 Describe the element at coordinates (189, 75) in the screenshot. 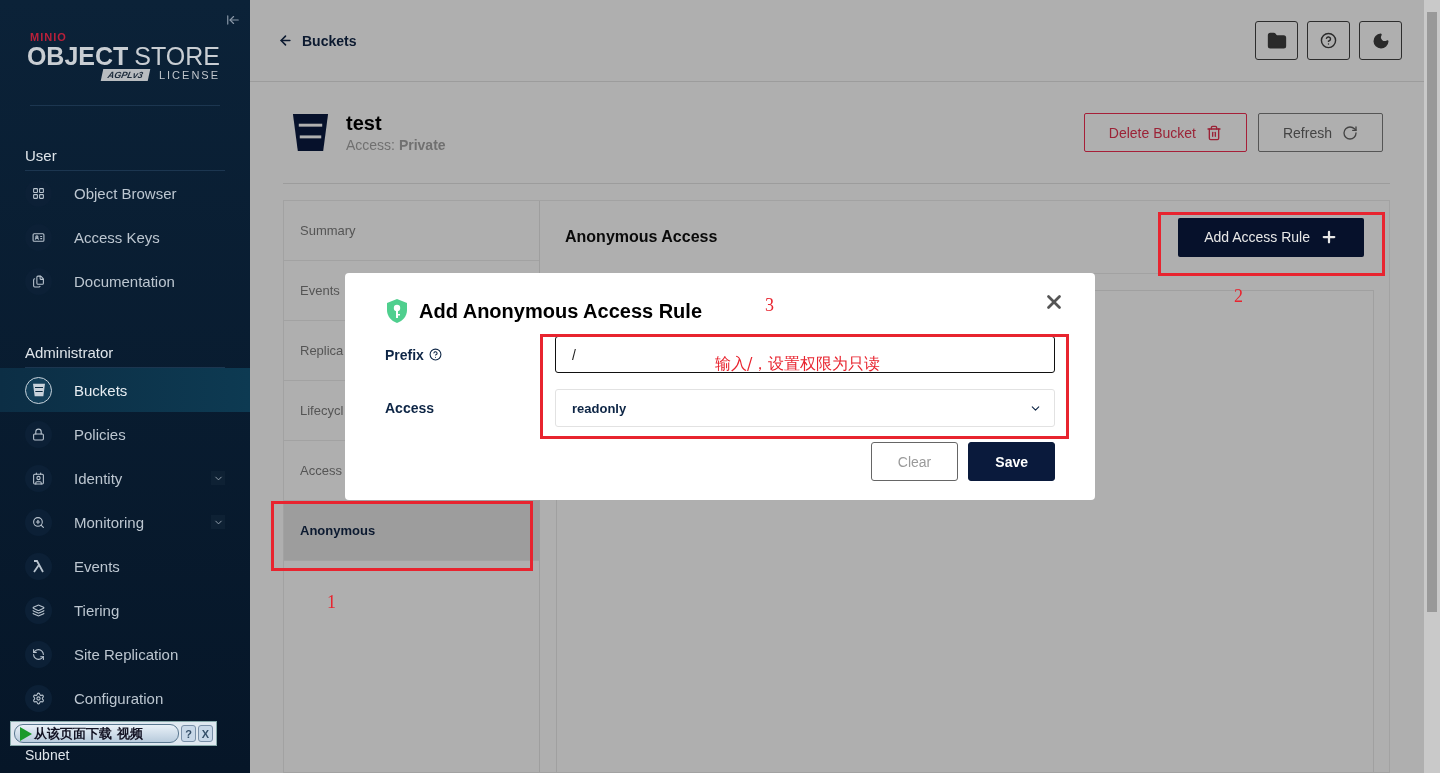

I see `license-text: LICENSE` at that location.